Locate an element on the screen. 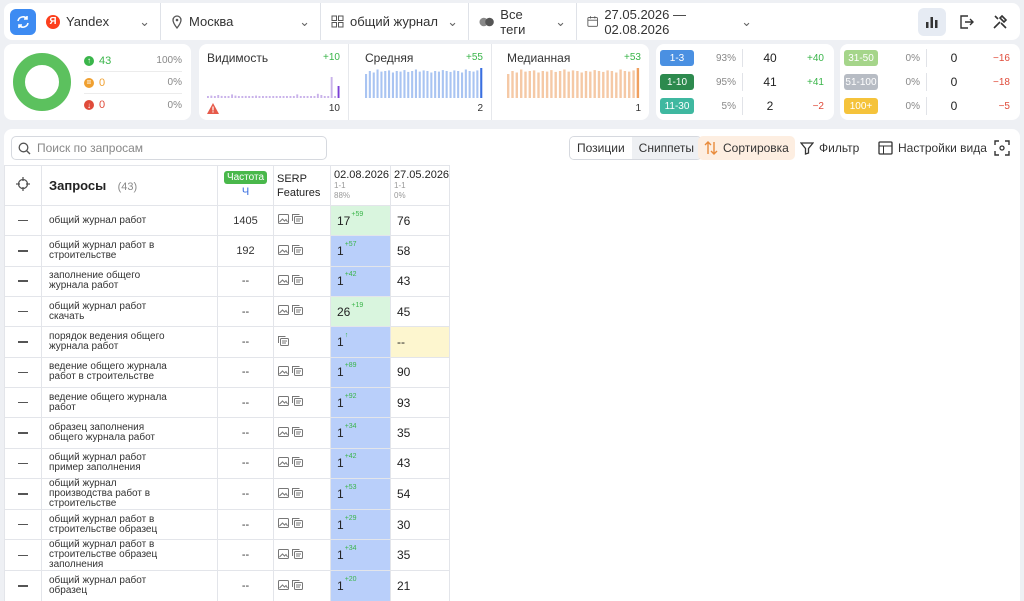 The height and width of the screenshot is (601, 1024). filter-button: Фильтр is located at coordinates (829, 148).